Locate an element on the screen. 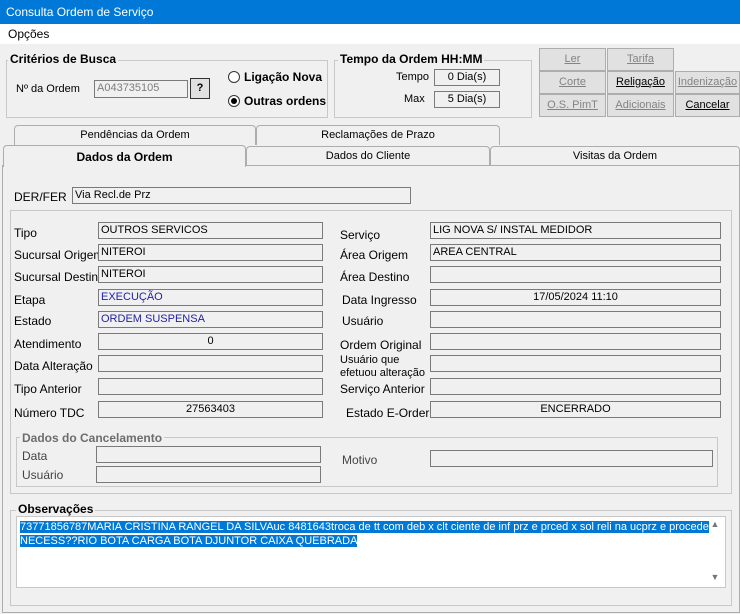  tempo-title: Tempo da Ordem HH:MM is located at coordinates (411, 59).